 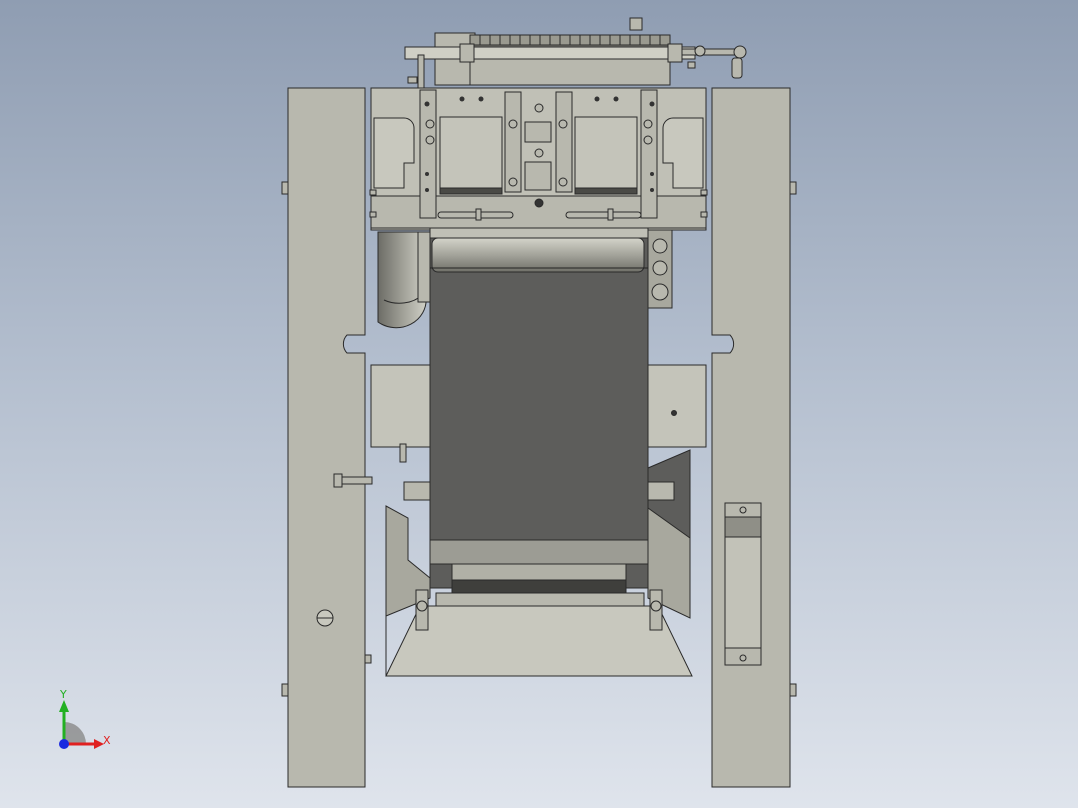 What do you see at coordinates (754, 437) in the screenshot?
I see `right-side-plate` at bounding box center [754, 437].